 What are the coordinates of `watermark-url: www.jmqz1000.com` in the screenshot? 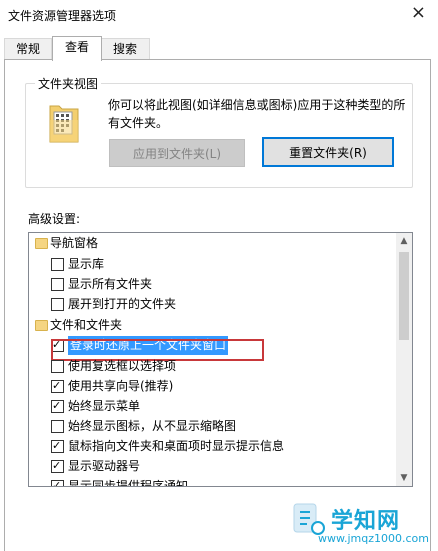 It's located at (373, 538).